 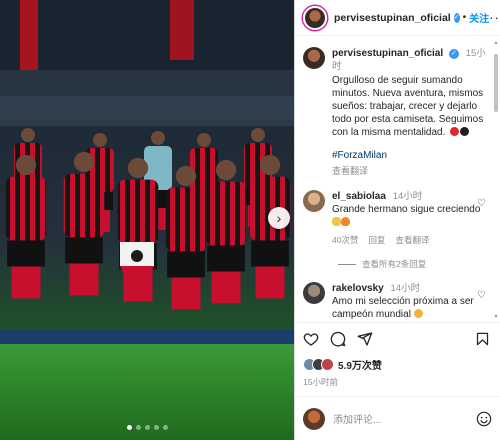 What do you see at coordinates (496, 43) in the screenshot?
I see `scroll-up-icon: ▲` at bounding box center [496, 43].